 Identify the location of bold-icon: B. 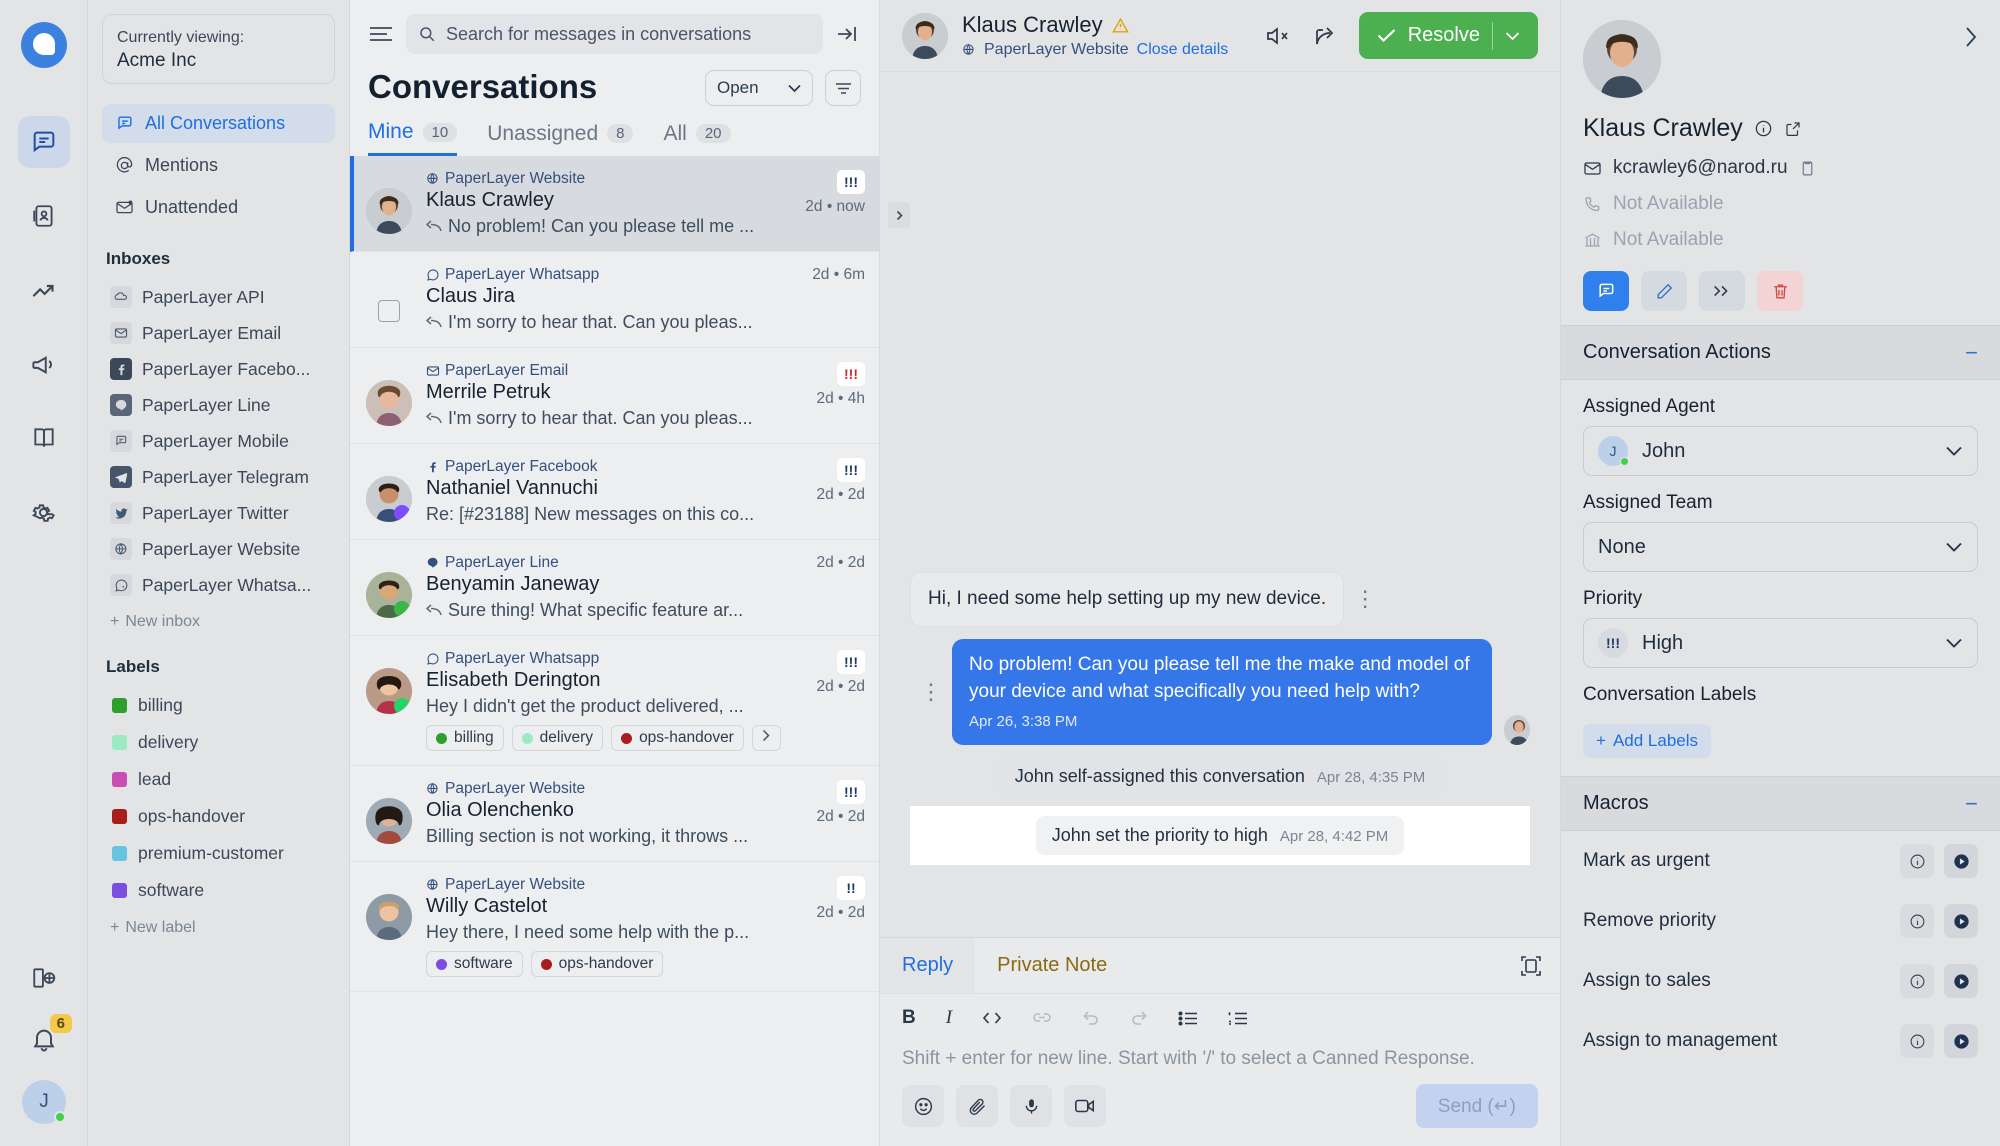
(909, 1018).